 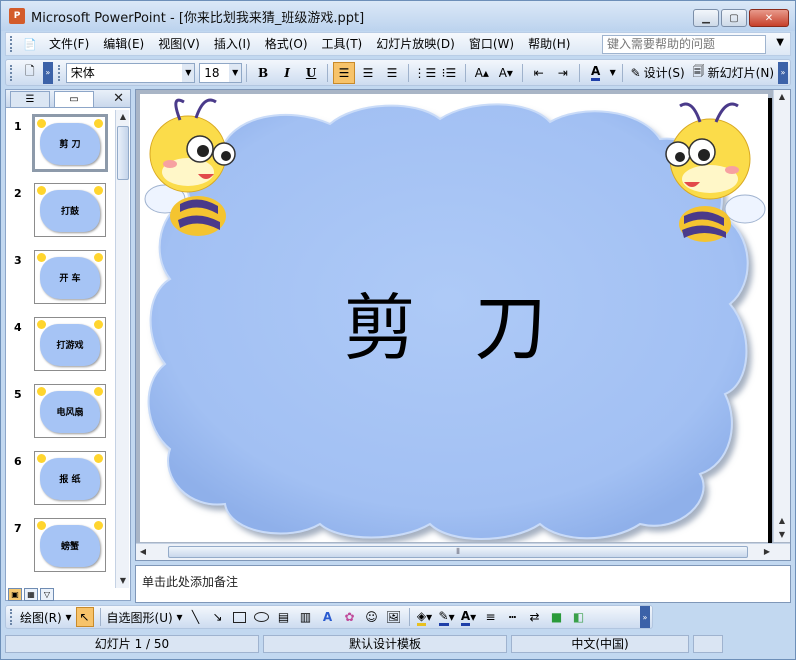 I want to click on new-slide-button: 🗐 新幻灯片(N), so click(x=733, y=73).